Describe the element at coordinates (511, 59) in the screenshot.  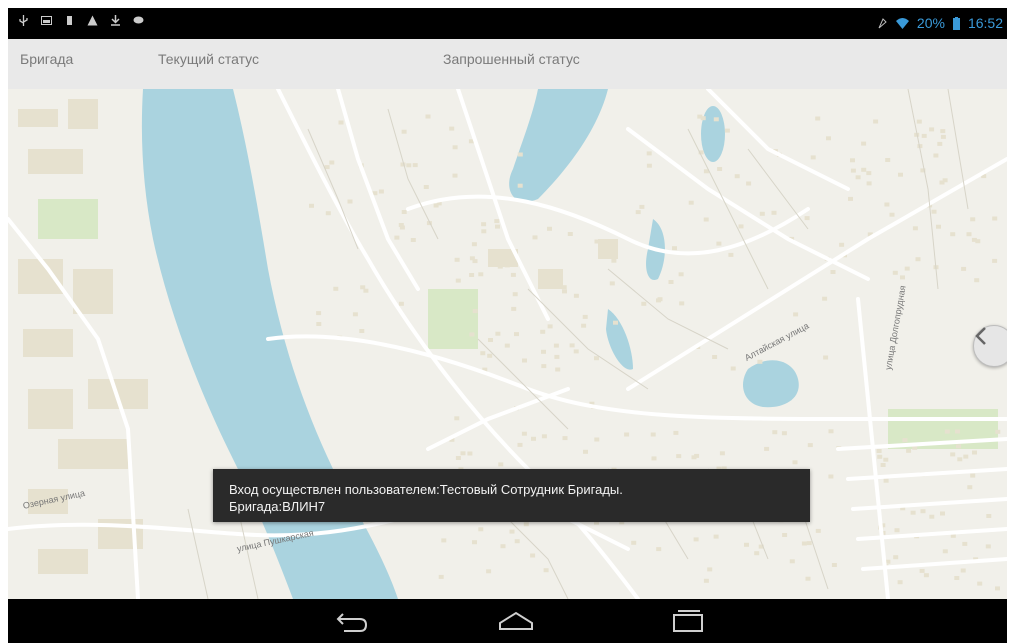
I see `column-requested-status: Запрошенный статус` at that location.